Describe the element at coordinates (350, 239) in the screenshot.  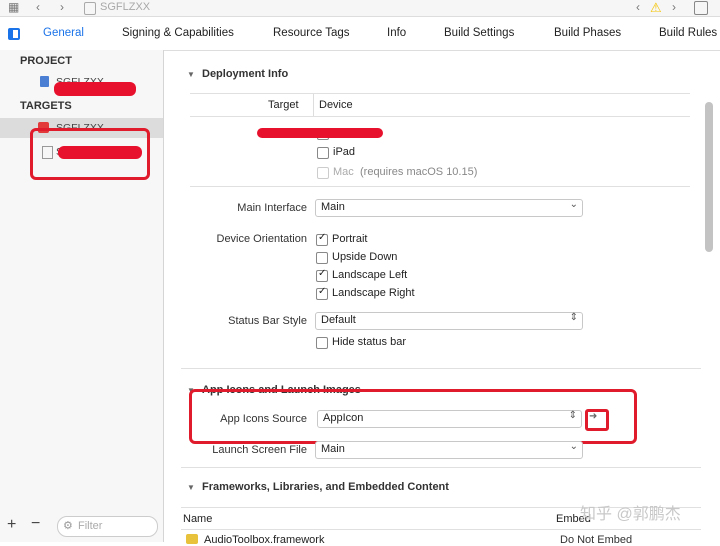
I see `orientation-portrait-label: Portrait` at that location.